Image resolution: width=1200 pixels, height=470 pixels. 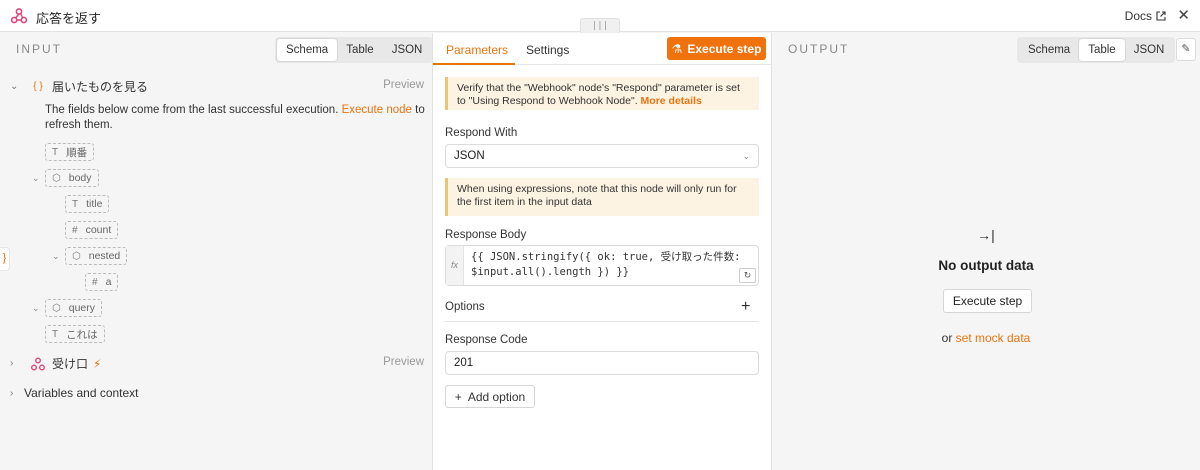 What do you see at coordinates (603, 49) in the screenshot?
I see `param-tabs: Parameters Settings ⚗ Execute step` at bounding box center [603, 49].